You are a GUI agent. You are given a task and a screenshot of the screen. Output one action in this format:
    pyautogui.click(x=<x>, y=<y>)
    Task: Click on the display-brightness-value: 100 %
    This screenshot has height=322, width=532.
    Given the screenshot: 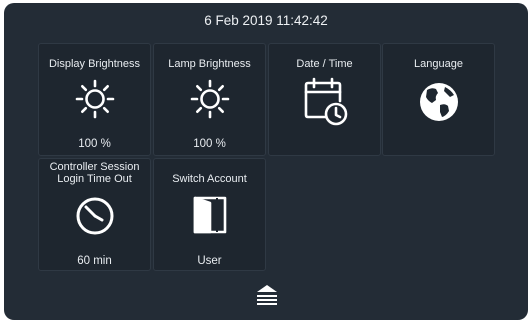 What is the action you would take?
    pyautogui.click(x=94, y=144)
    